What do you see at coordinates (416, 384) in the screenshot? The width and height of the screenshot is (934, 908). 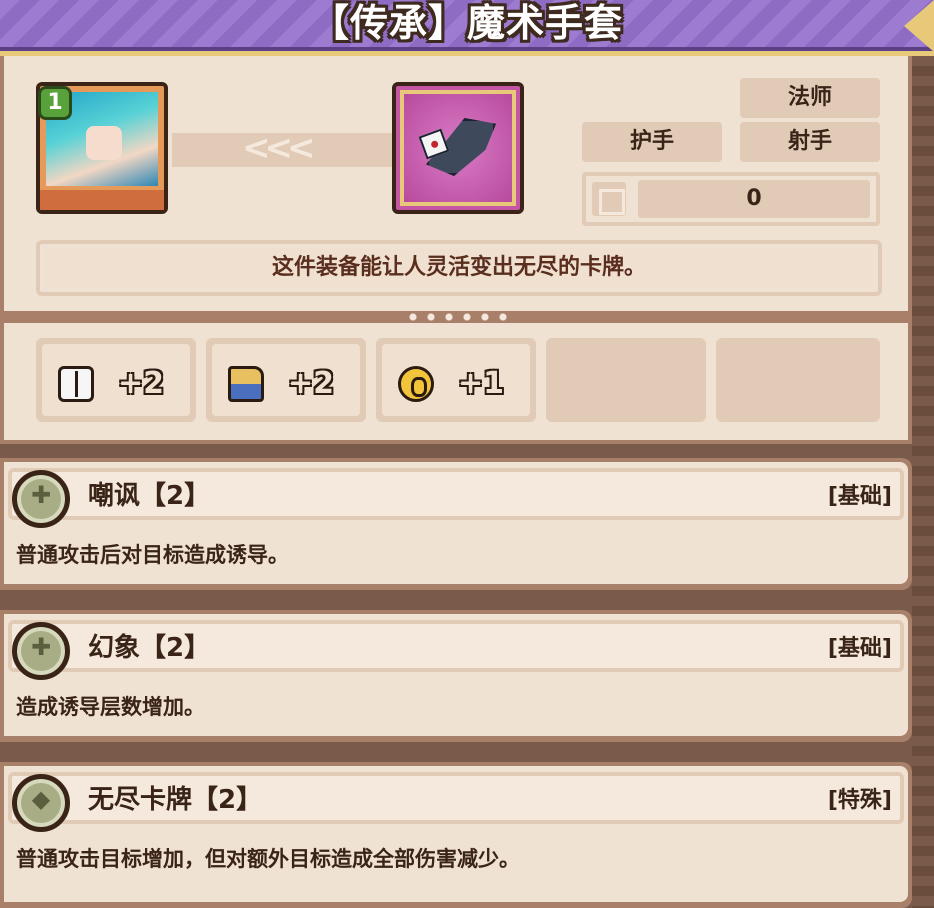 I see `shield-icon` at bounding box center [416, 384].